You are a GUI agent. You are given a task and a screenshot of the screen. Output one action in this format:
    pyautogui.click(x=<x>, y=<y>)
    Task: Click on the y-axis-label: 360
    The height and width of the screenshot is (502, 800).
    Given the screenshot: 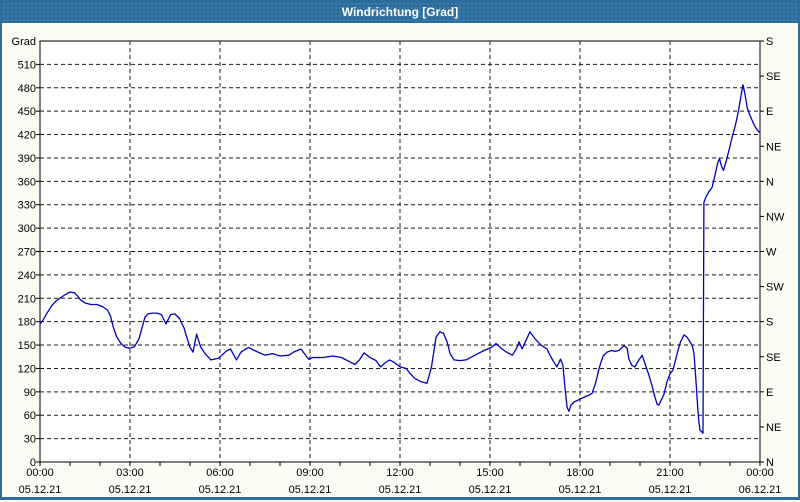 What is the action you would take?
    pyautogui.click(x=27, y=182)
    